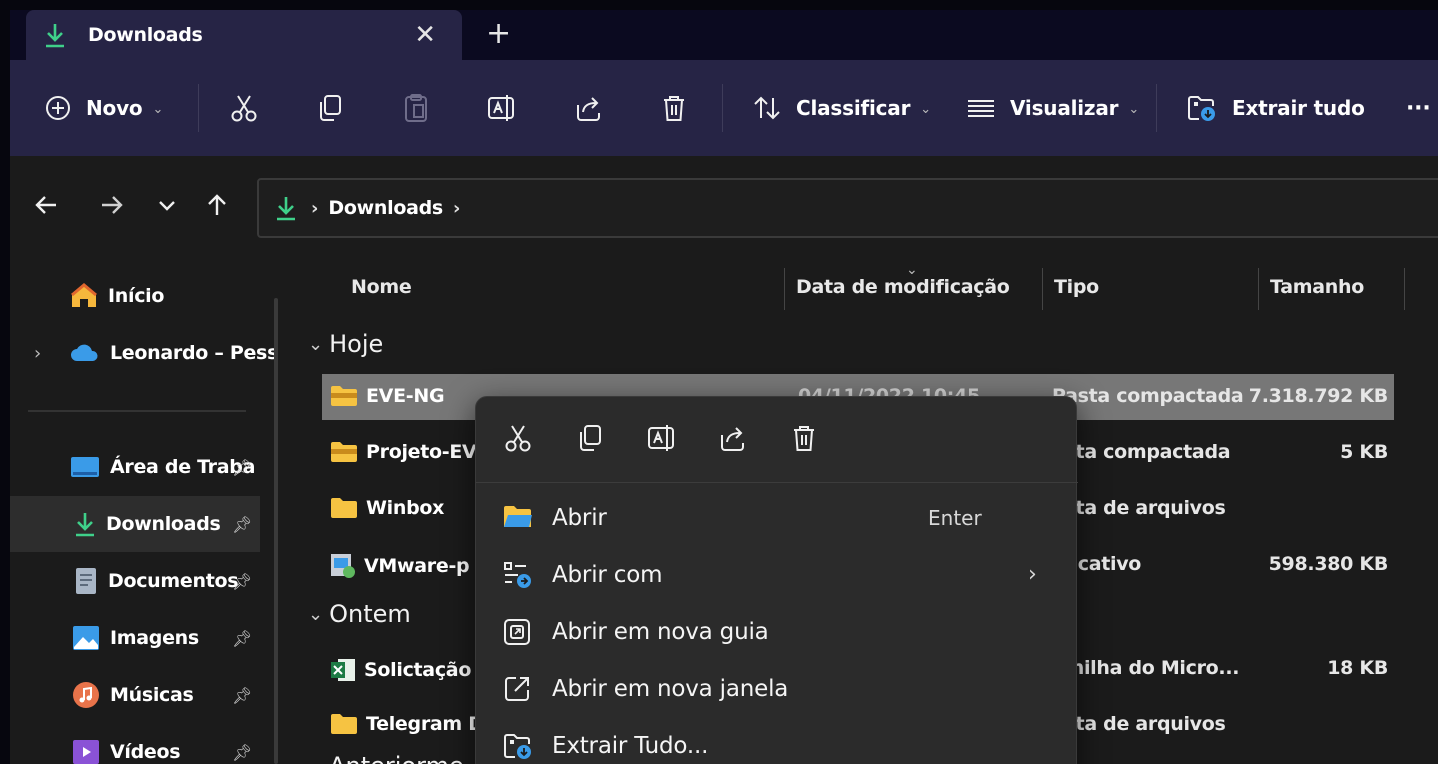 This screenshot has width=1438, height=764. I want to click on file-name-cell: VMware-p, so click(400, 566).